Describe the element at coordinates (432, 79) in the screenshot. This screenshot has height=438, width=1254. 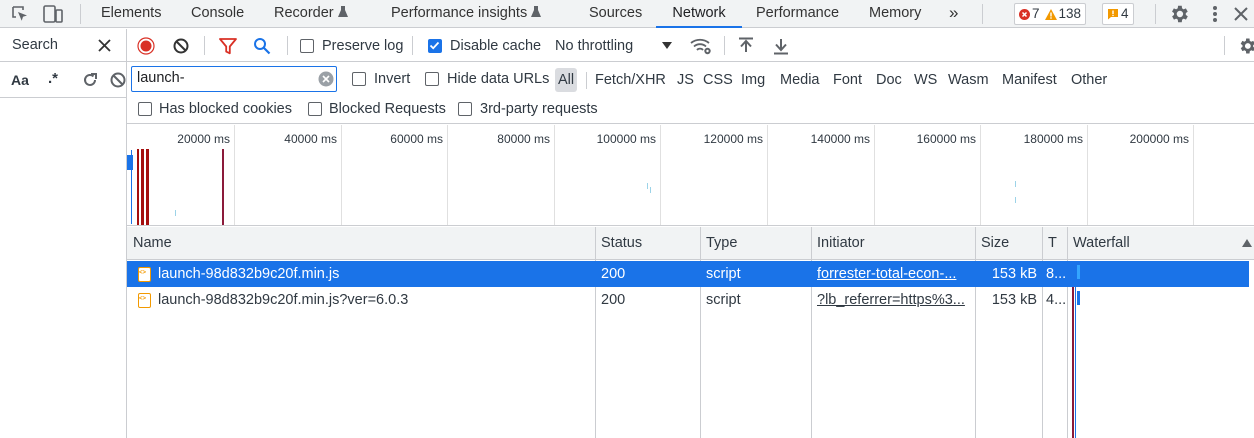
I see `hide-data-urls-checkbox` at that location.